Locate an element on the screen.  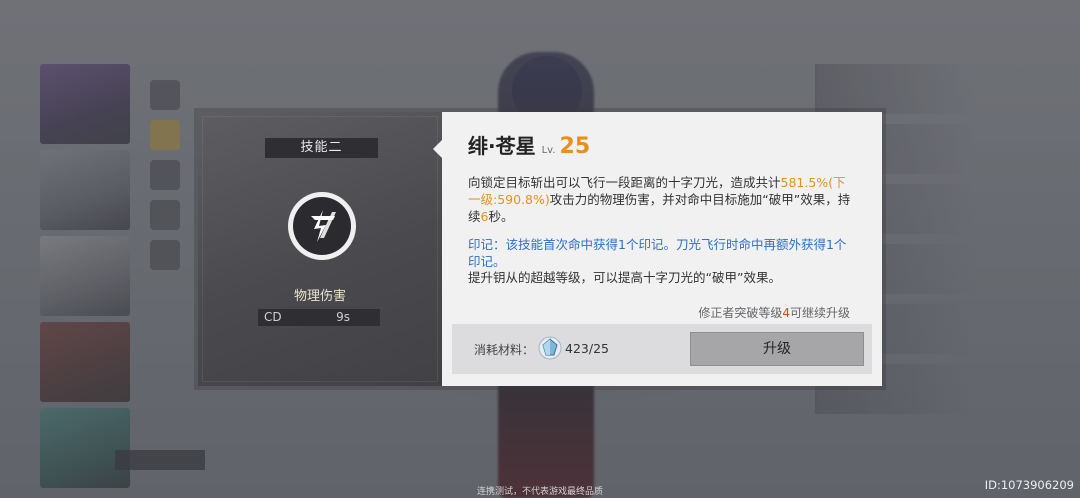
build-disclaimer: 连携测试，不代表游戏最终品质 is located at coordinates (539, 492).